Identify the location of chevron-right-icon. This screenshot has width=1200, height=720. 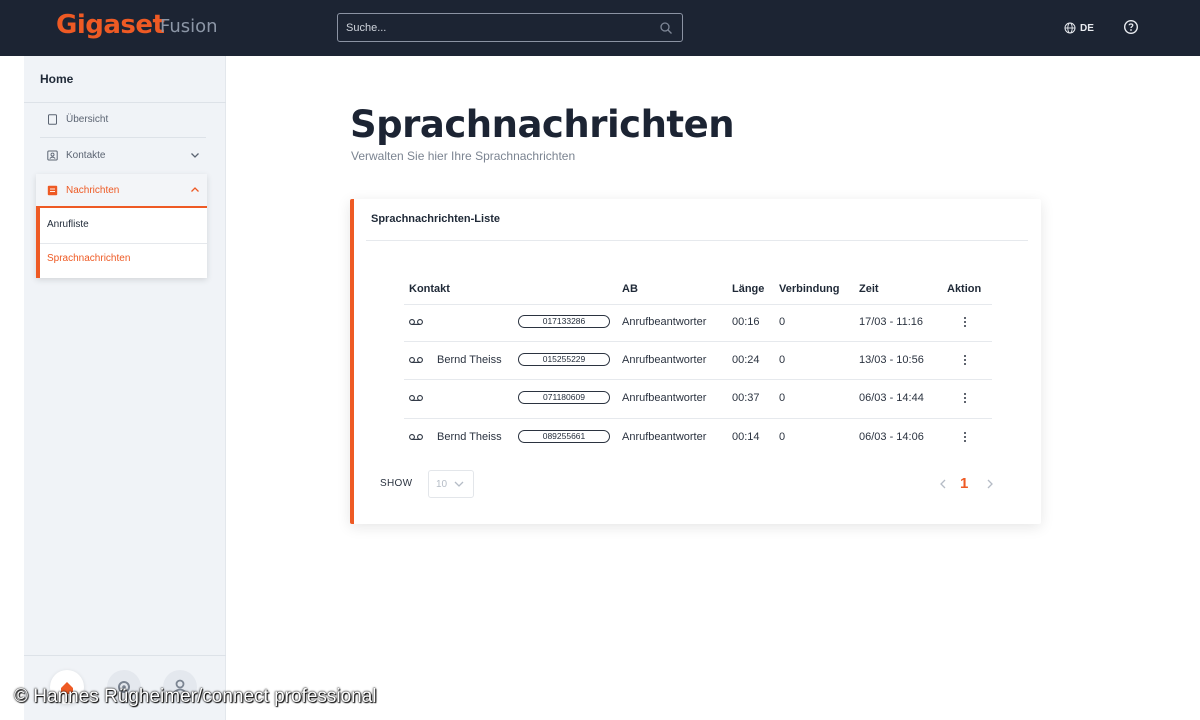
(990, 484).